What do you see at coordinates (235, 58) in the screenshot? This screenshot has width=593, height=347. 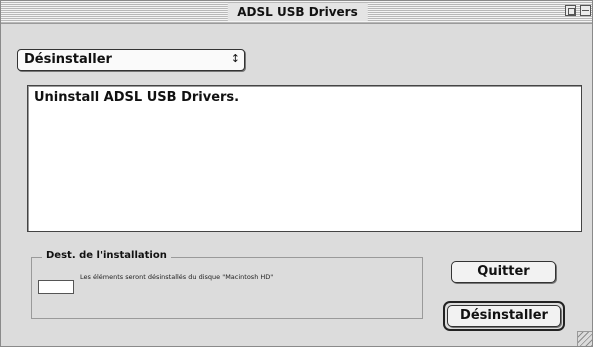 I see `popup-arrows-icon: ↕` at bounding box center [235, 58].